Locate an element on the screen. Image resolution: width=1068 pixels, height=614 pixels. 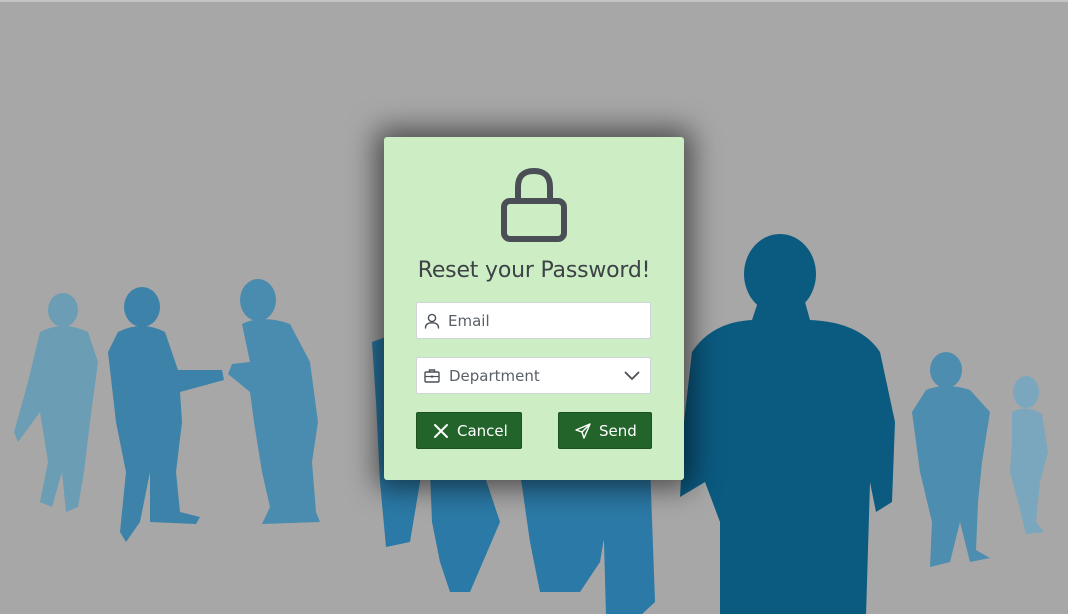
cancel-button: Cancel is located at coordinates (469, 430).